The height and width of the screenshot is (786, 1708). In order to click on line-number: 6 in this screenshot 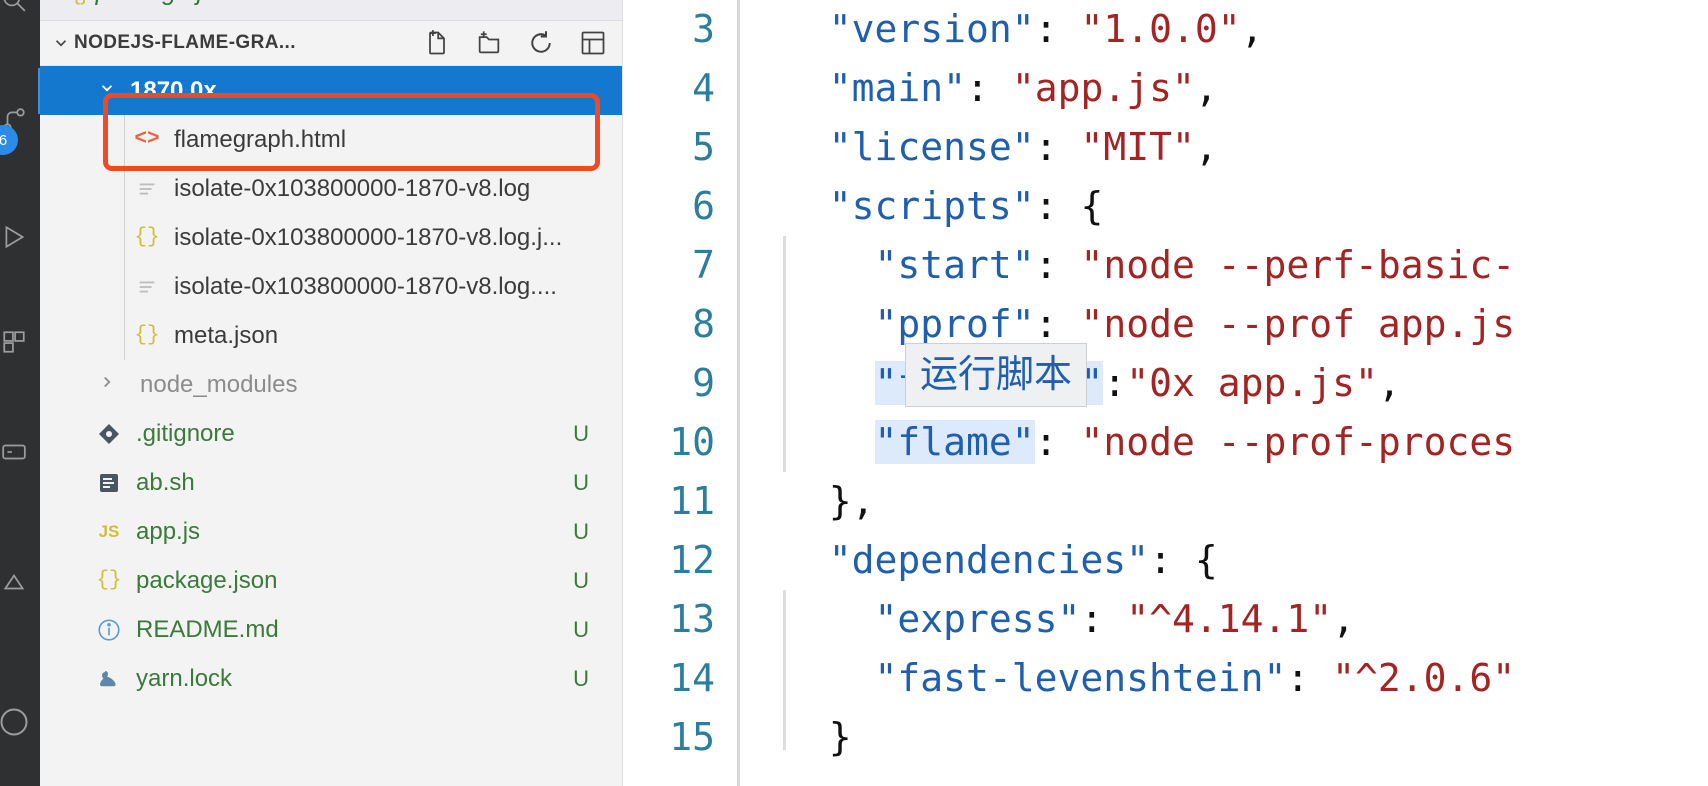, I will do `click(703, 206)`.